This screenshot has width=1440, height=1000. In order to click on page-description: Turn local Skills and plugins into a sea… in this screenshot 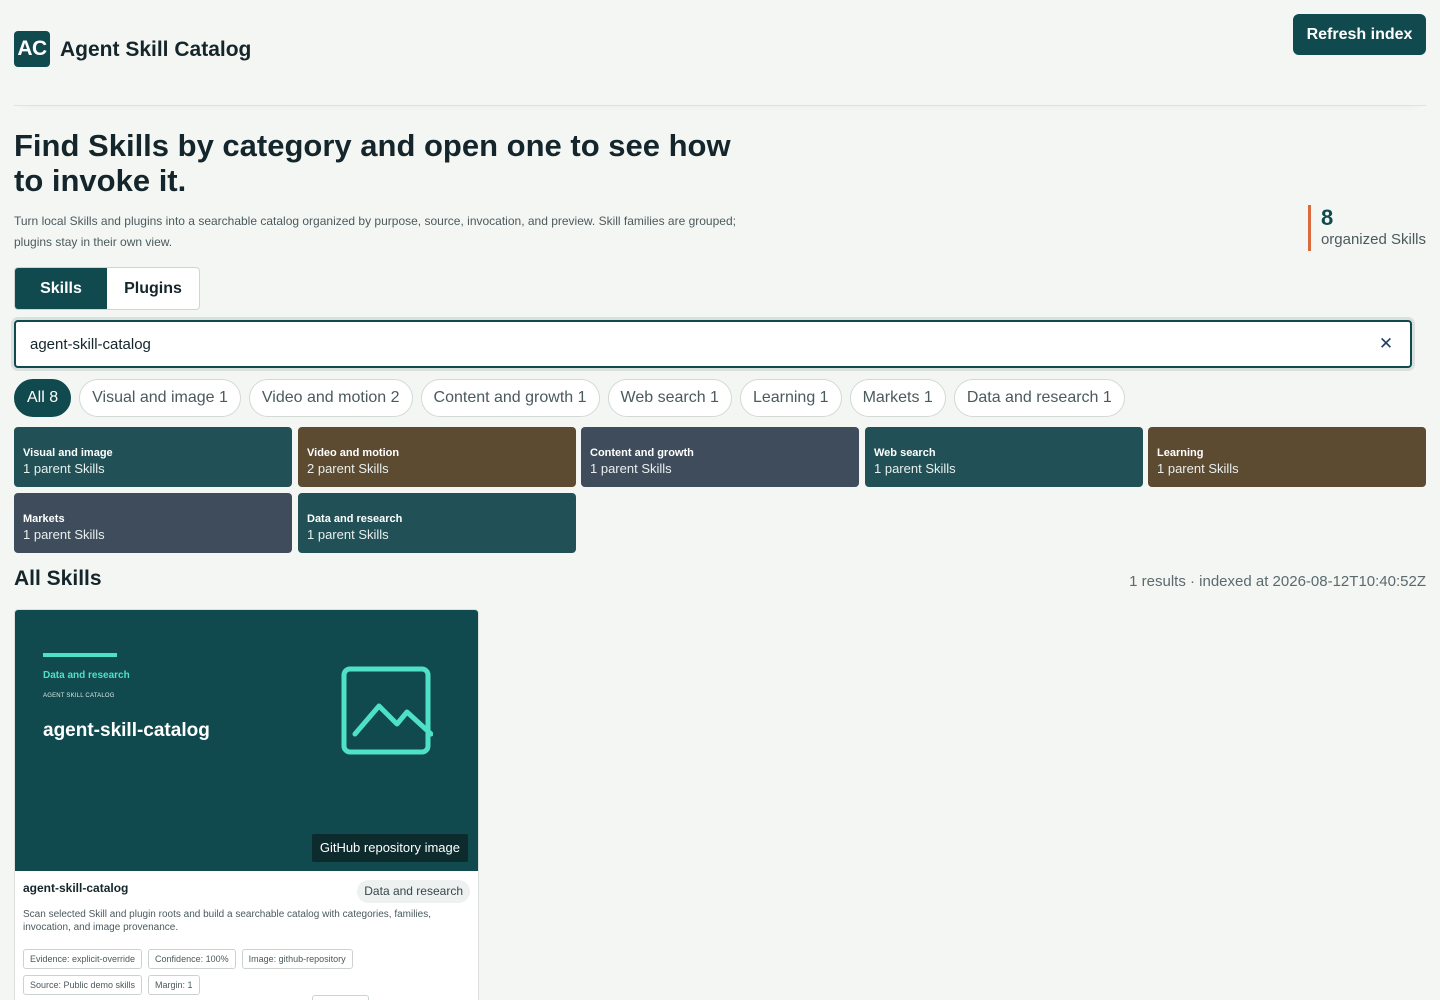, I will do `click(375, 231)`.